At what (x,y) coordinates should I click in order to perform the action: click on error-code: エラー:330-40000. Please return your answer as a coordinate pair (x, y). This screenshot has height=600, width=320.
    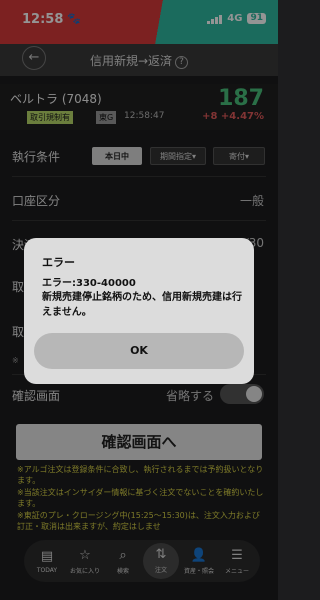
    Looking at the image, I should click on (89, 283).